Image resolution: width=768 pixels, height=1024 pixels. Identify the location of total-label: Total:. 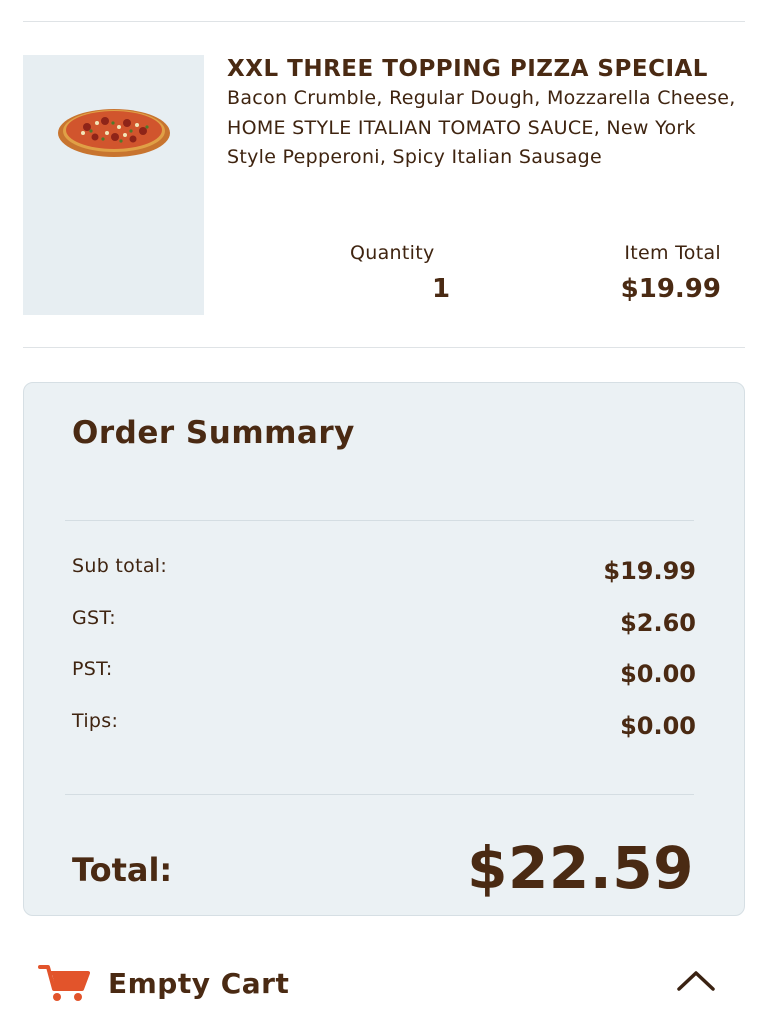
(122, 870).